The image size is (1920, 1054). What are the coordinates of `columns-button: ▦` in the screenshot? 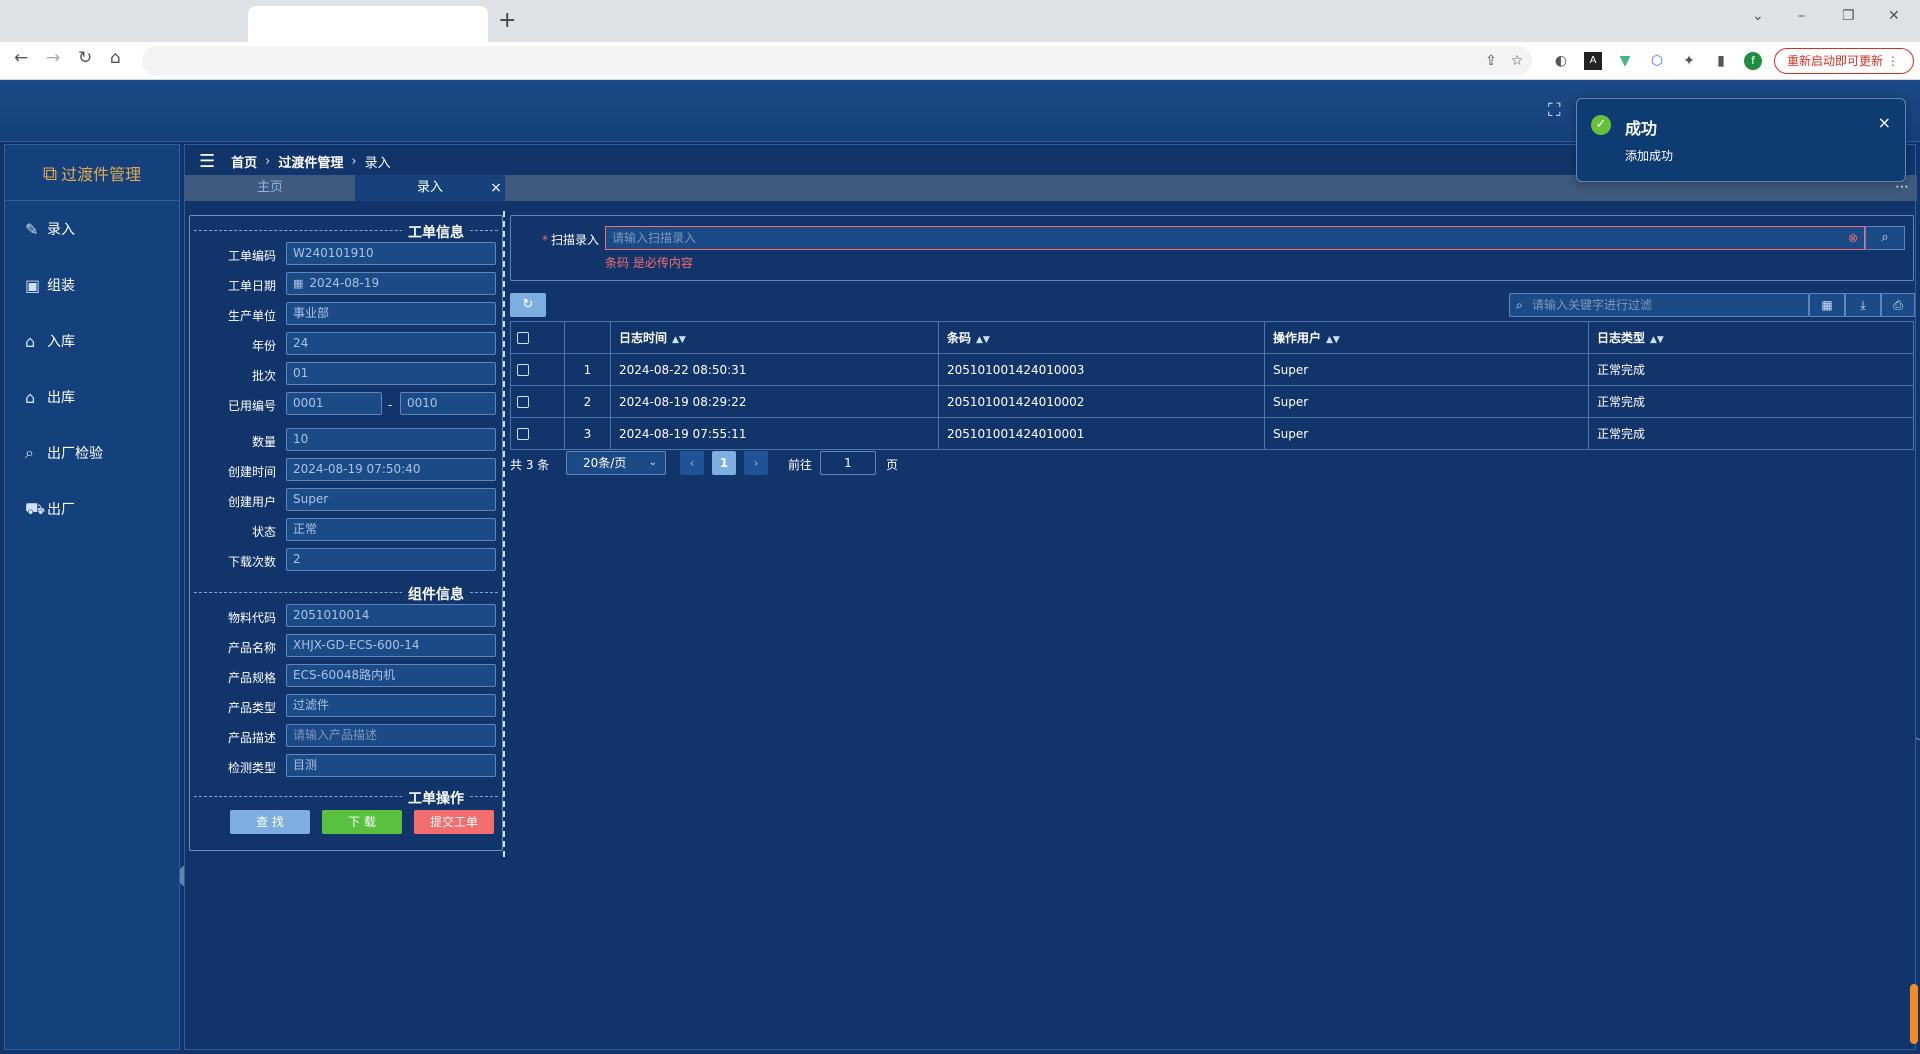 It's located at (1827, 305).